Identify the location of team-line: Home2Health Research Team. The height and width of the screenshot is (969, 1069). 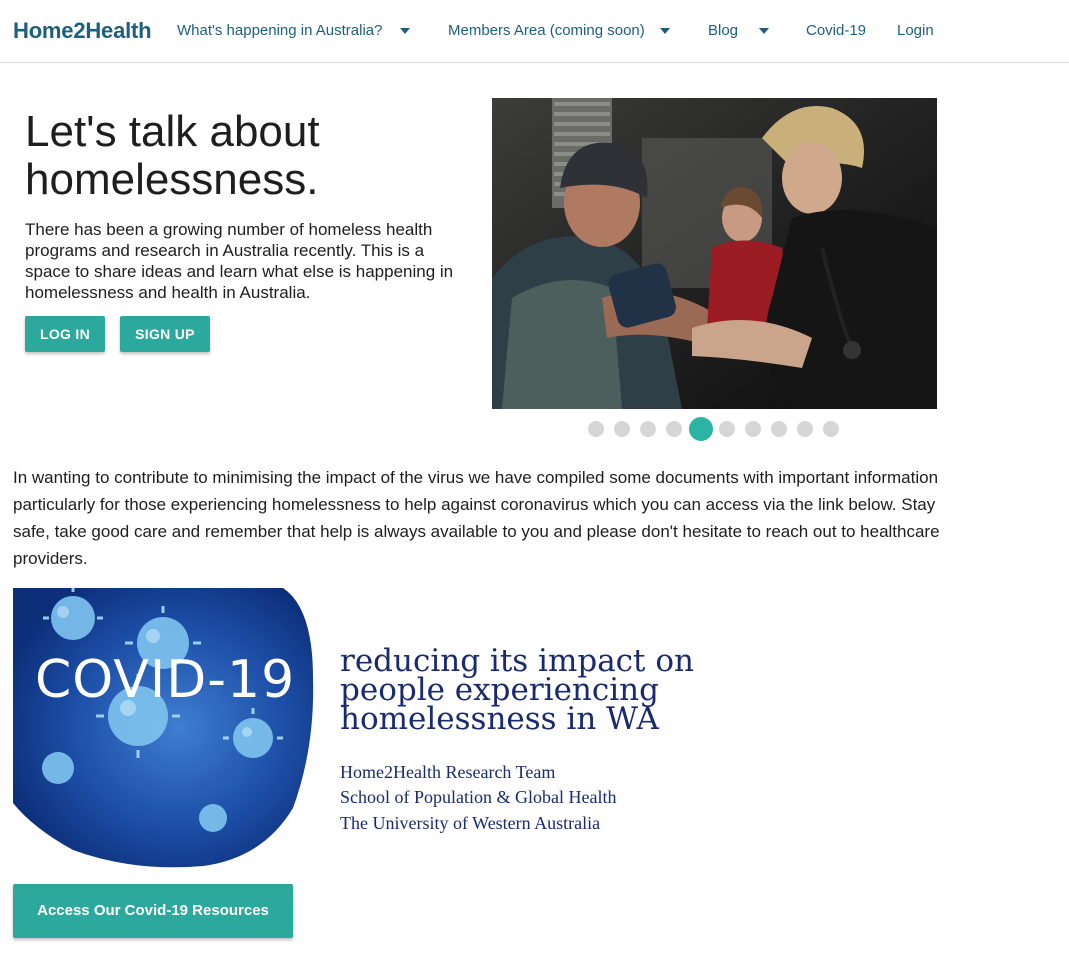
(448, 772).